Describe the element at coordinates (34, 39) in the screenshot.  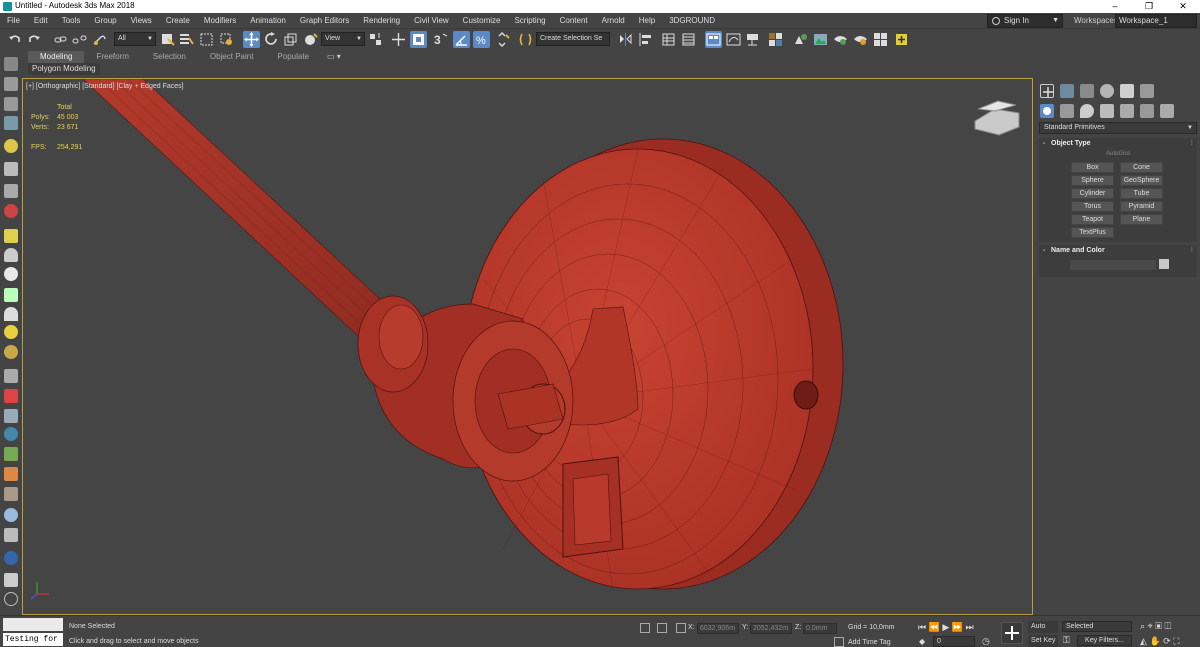
I see `redo-icon` at that location.